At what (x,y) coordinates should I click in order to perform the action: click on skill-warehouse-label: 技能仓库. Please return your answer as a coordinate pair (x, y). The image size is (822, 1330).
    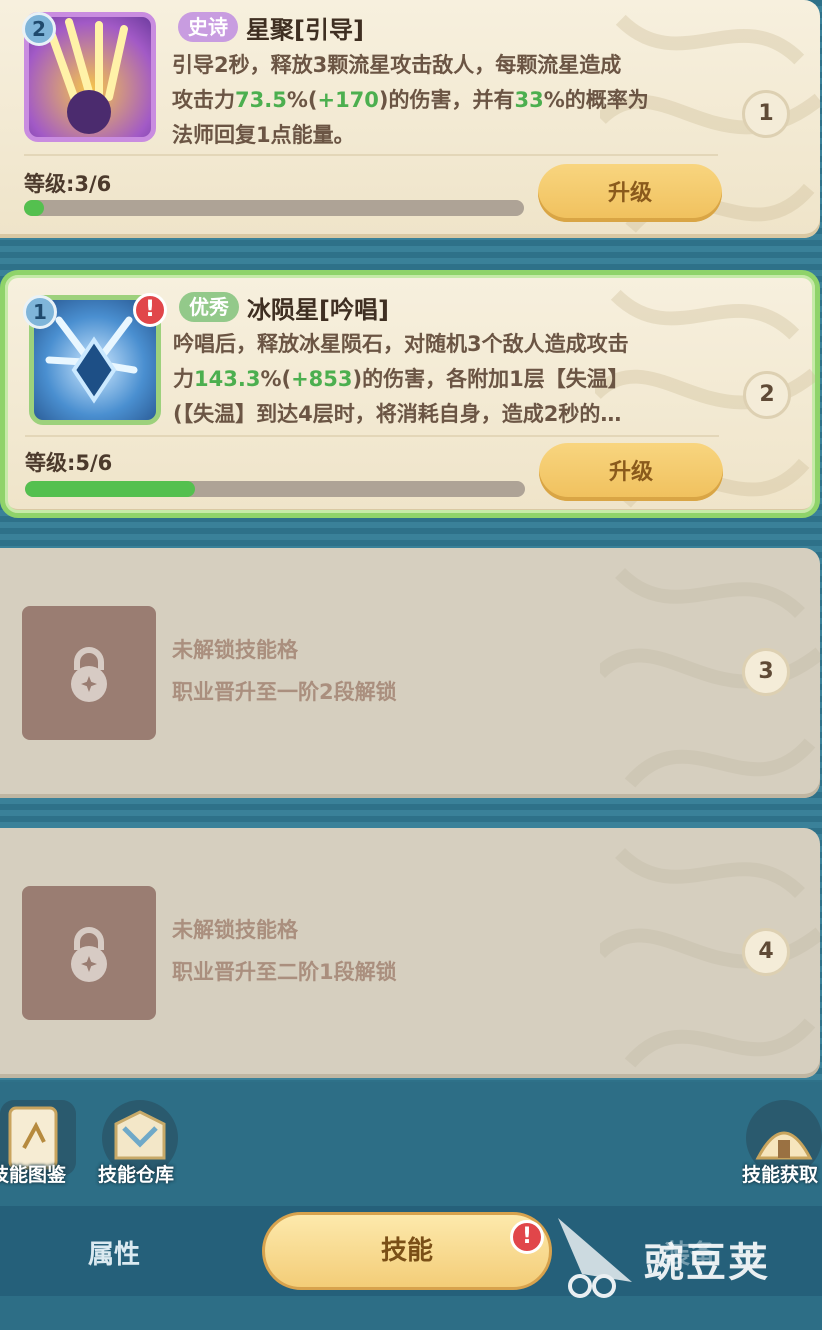
    Looking at the image, I should click on (136, 1175).